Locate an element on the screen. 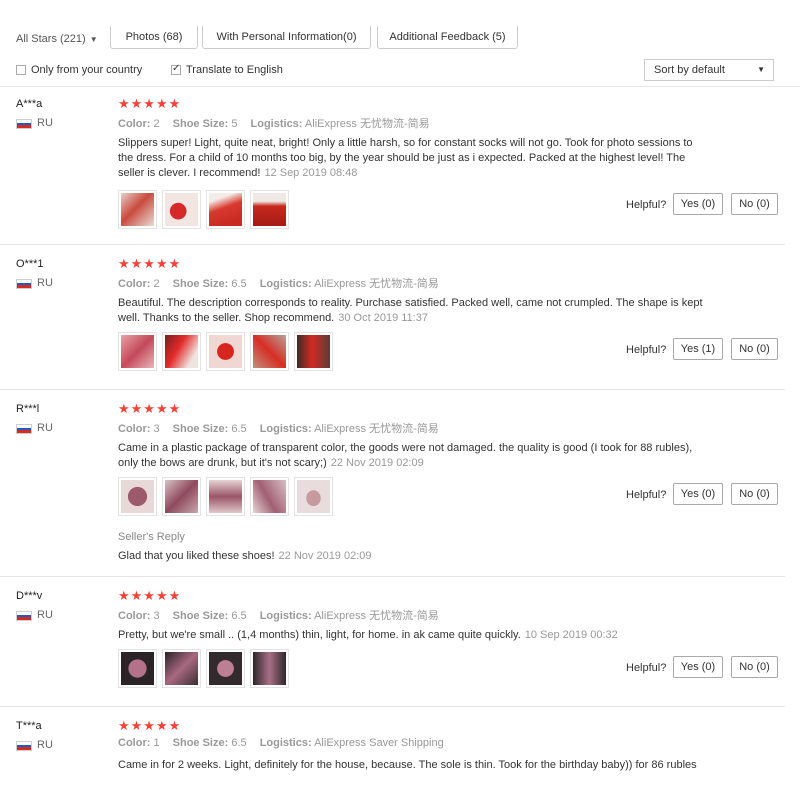 The image size is (800, 800). only-country-checkbox is located at coordinates (21, 70).